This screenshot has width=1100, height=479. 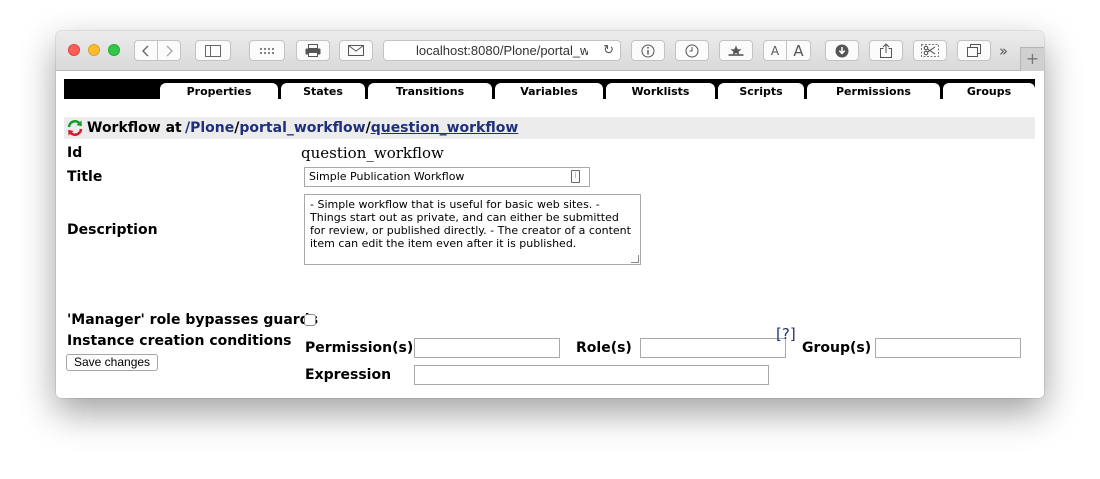 What do you see at coordinates (591, 375) in the screenshot?
I see `expression-input` at bounding box center [591, 375].